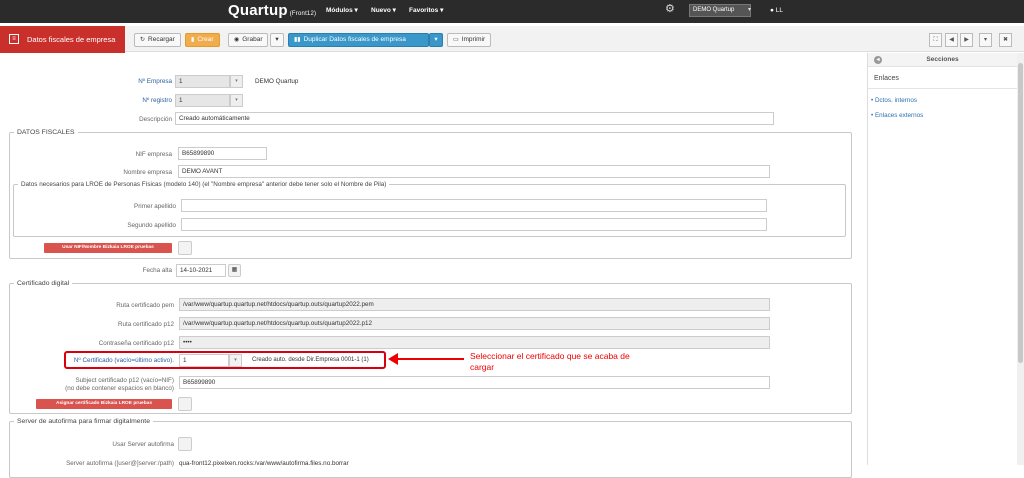 This screenshot has height=478, width=1024. What do you see at coordinates (426, 359) in the screenshot?
I see `annotation-arrow` at bounding box center [426, 359].